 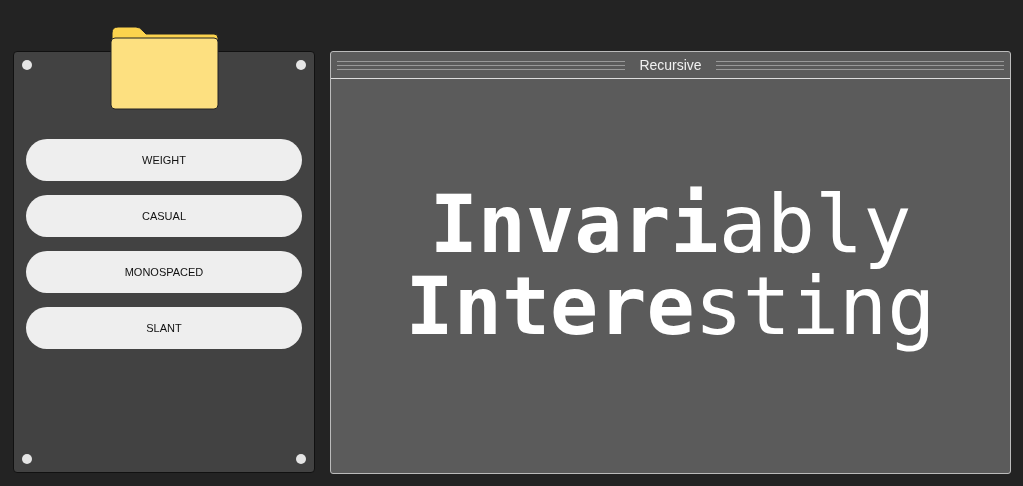 I want to click on axis-button: CASUAL, so click(x=164, y=216).